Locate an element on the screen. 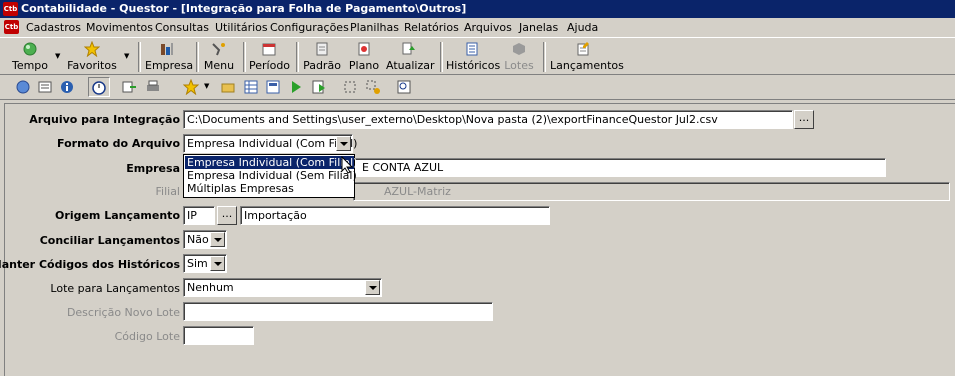 Image resolution: width=955 pixels, height=376 pixels. lancamentos-icon is located at coordinates (583, 49).